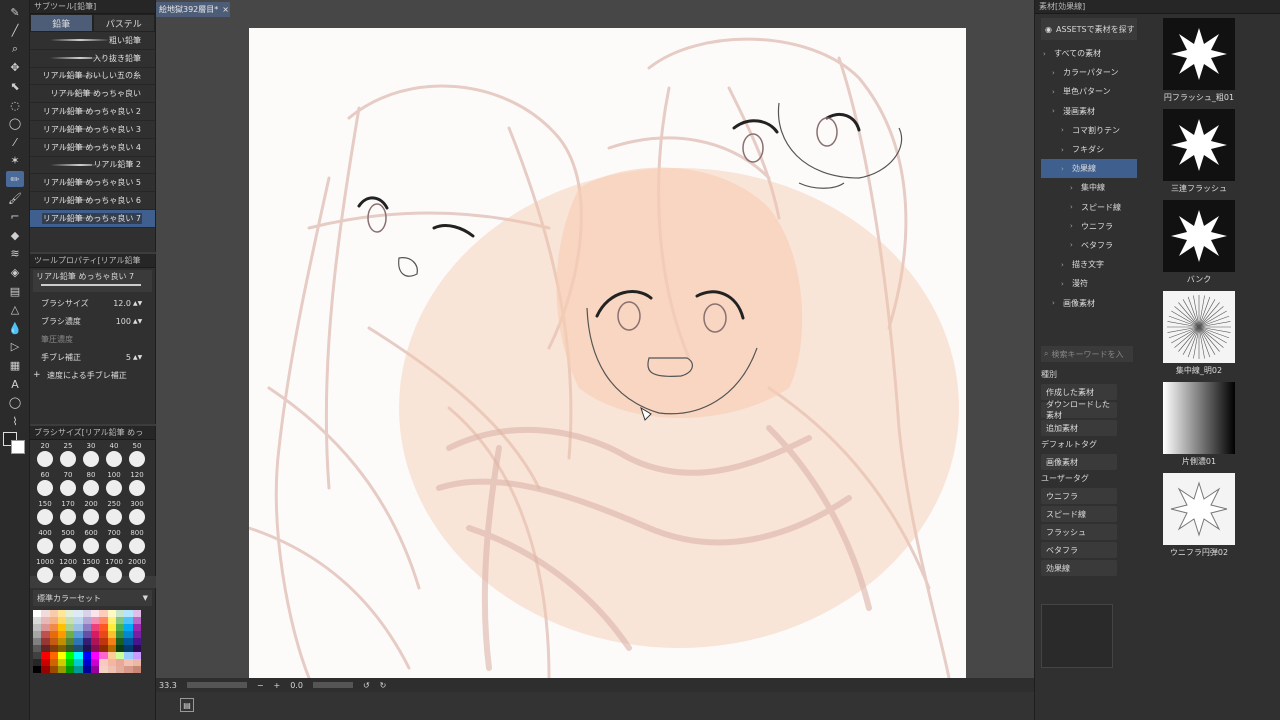 The image size is (1280, 720). I want to click on tag-button: 作成した素材, so click(1079, 392).